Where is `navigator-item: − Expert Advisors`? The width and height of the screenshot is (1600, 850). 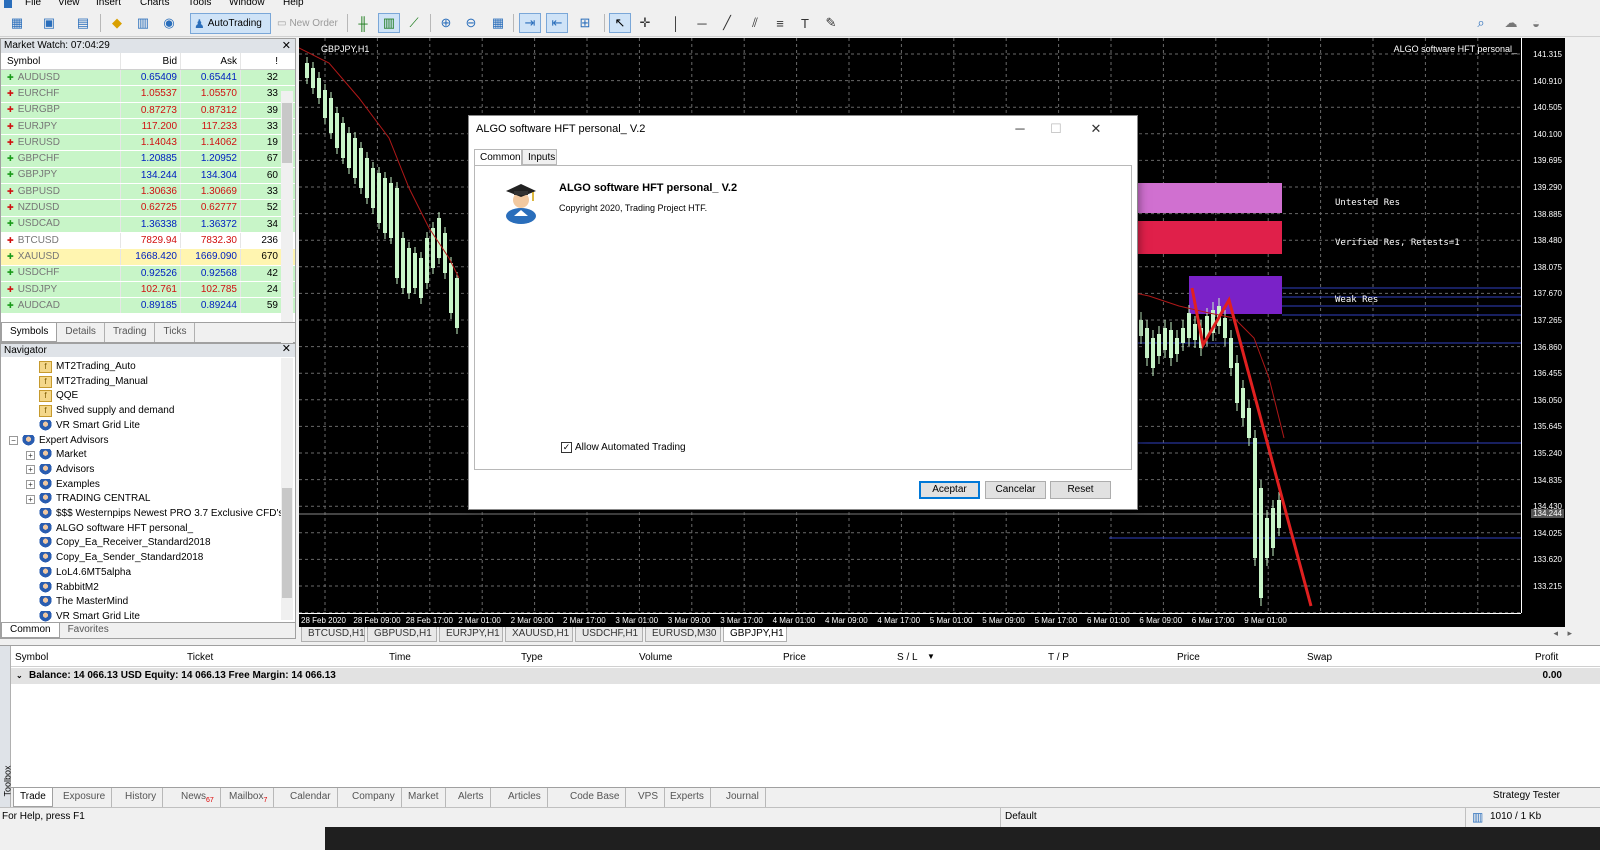 navigator-item: − Expert Advisors is located at coordinates (58, 441).